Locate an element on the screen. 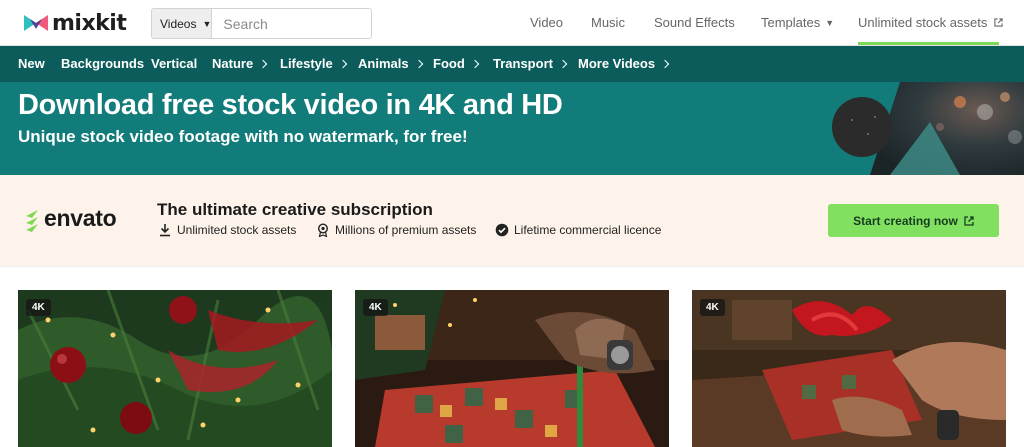 The image size is (1024, 447). category-animals: Animals is located at coordinates (390, 63).